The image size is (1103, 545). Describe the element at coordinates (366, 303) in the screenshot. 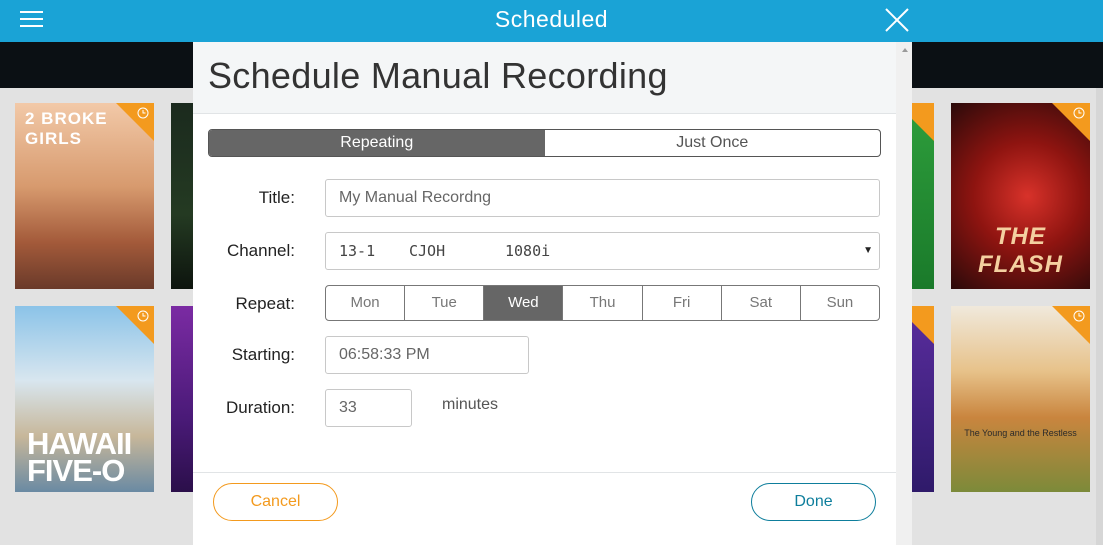

I see `day-mon: Mon` at that location.